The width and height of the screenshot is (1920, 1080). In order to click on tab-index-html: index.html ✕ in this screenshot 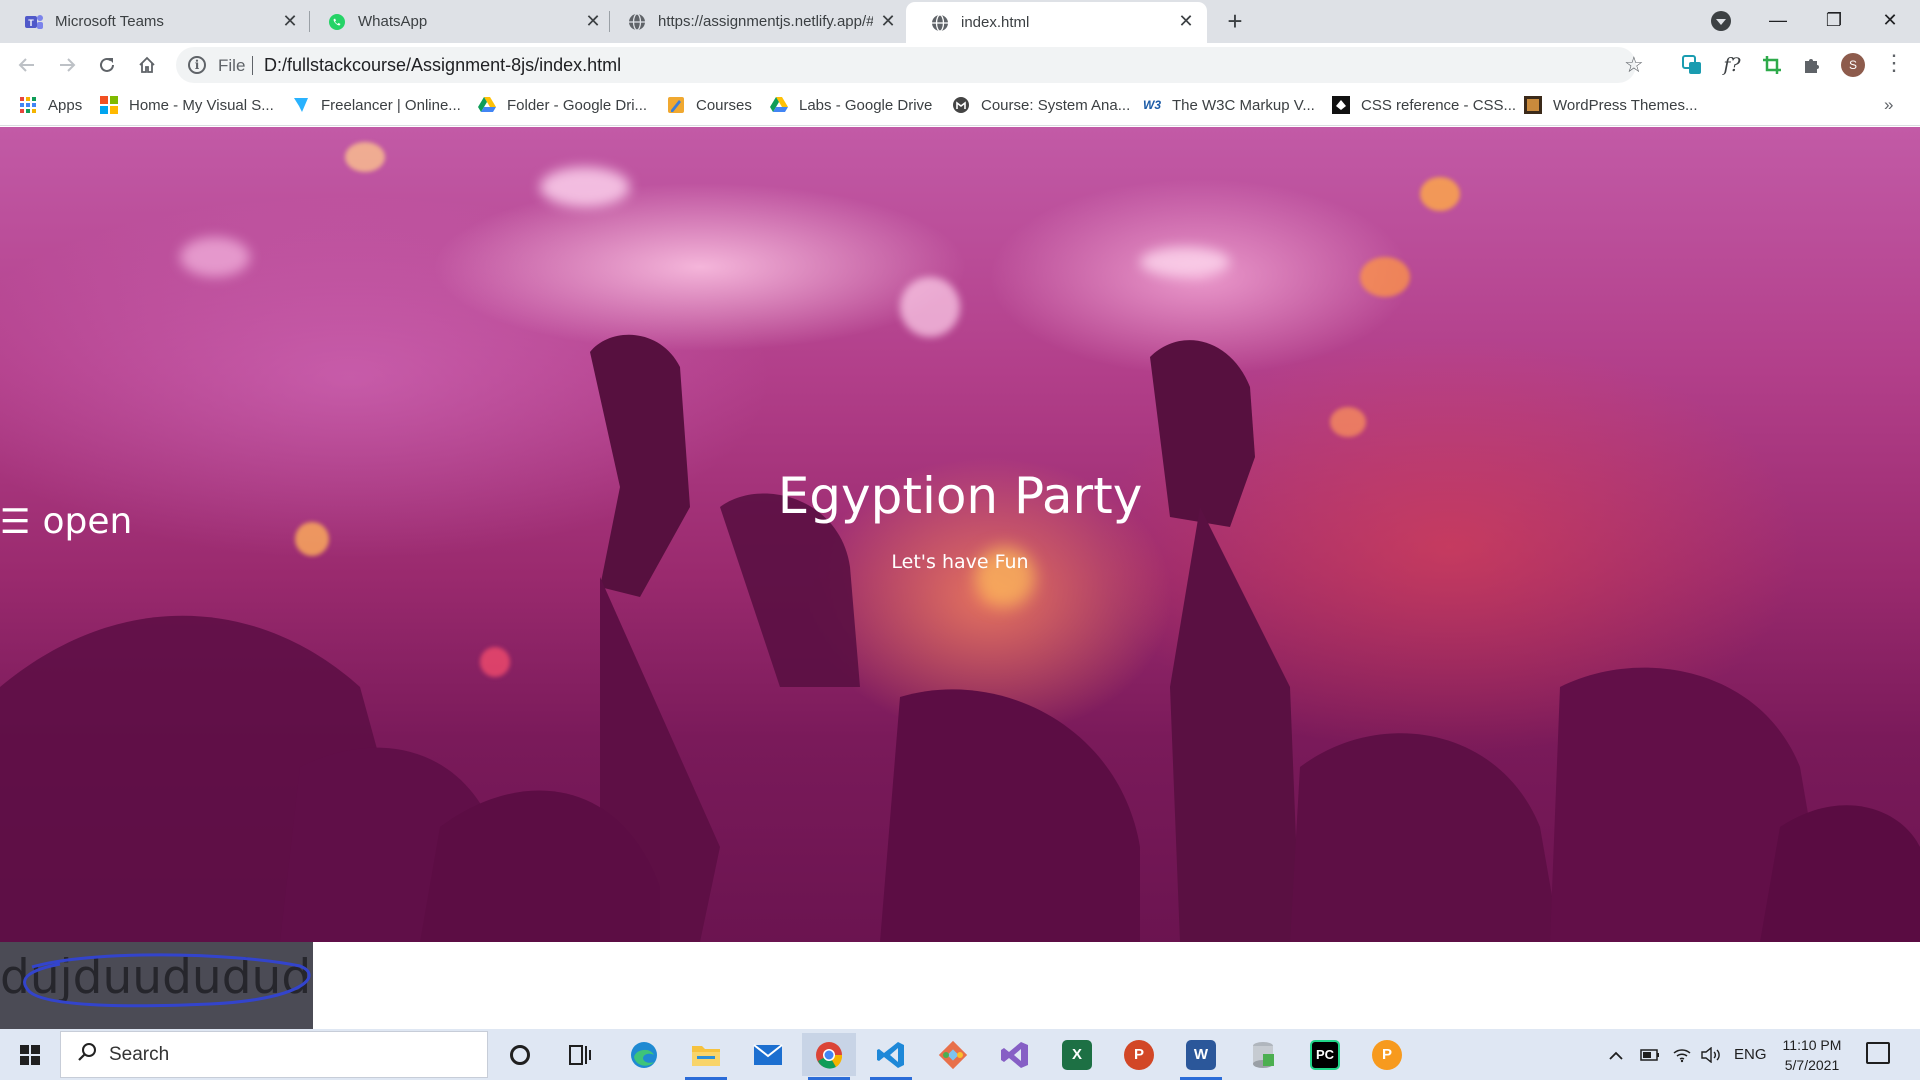, I will do `click(1056, 22)`.